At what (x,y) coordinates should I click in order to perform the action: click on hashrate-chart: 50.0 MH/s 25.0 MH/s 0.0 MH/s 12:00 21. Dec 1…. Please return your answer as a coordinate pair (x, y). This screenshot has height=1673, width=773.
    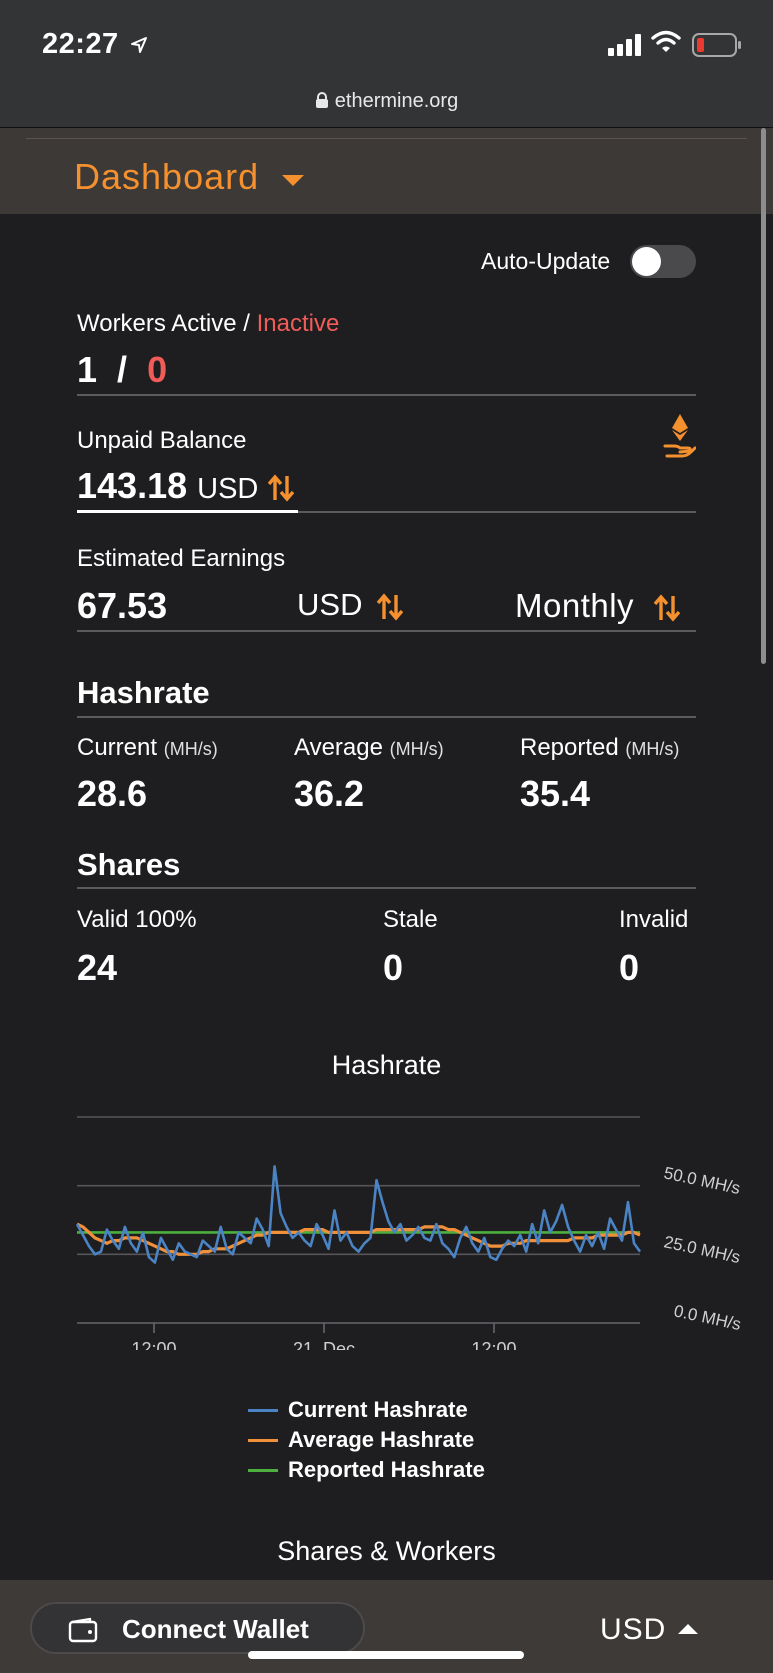
    Looking at the image, I should click on (409, 1233).